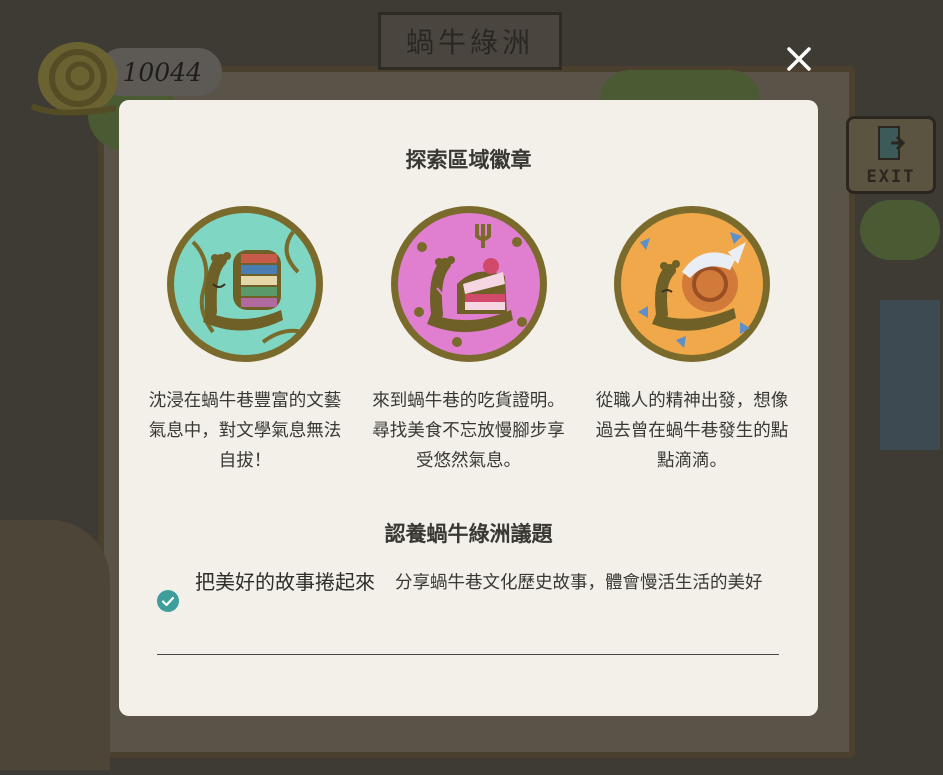 The width and height of the screenshot is (943, 775). What do you see at coordinates (692, 284) in the screenshot?
I see `artisan-snail-badge-icon` at bounding box center [692, 284].